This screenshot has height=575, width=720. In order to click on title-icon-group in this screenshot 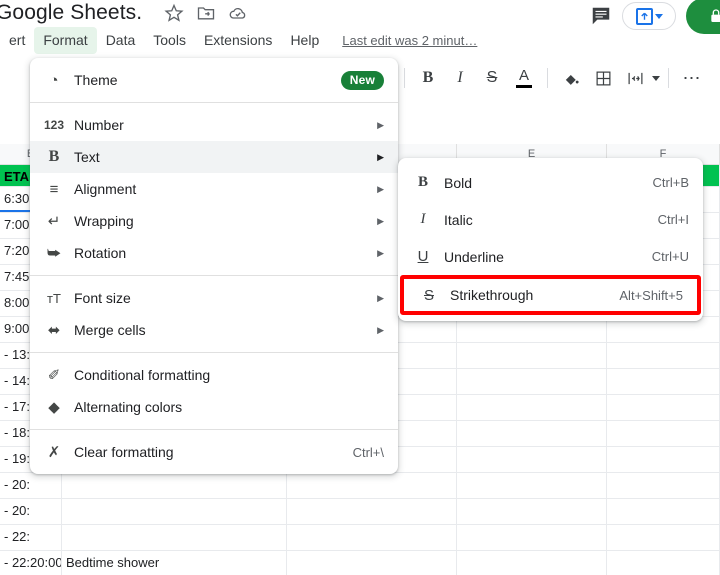, I will do `click(206, 13)`.